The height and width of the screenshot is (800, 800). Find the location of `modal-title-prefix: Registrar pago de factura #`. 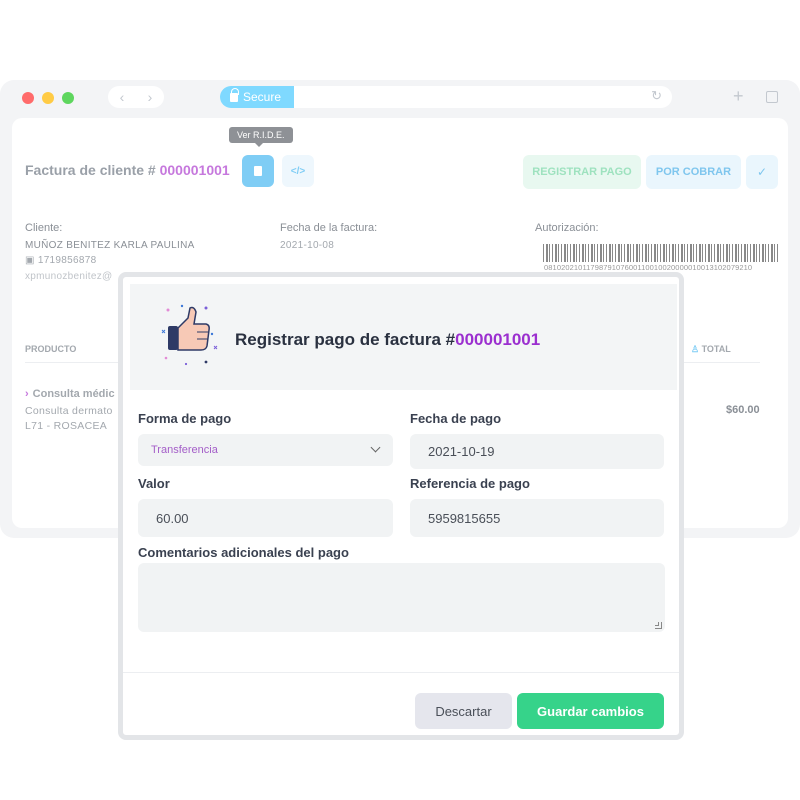

modal-title-prefix: Registrar pago de factura # is located at coordinates (345, 339).